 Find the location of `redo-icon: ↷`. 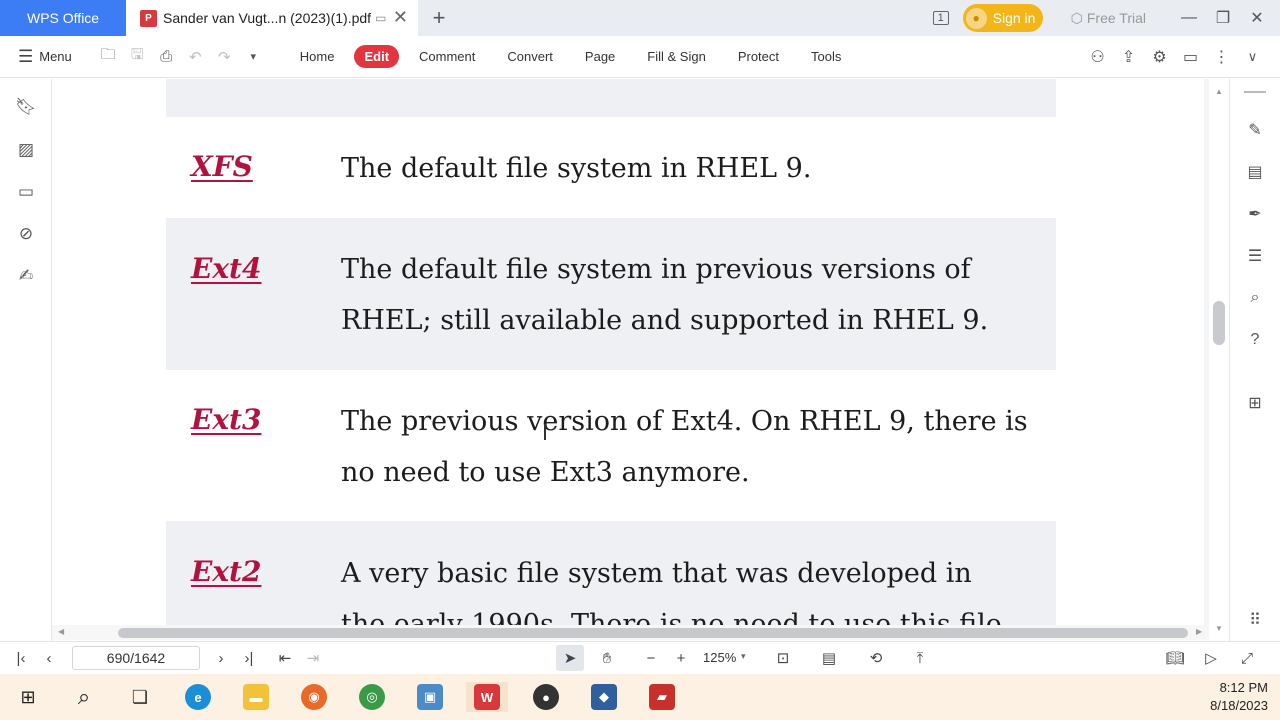

redo-icon: ↷ is located at coordinates (224, 57).